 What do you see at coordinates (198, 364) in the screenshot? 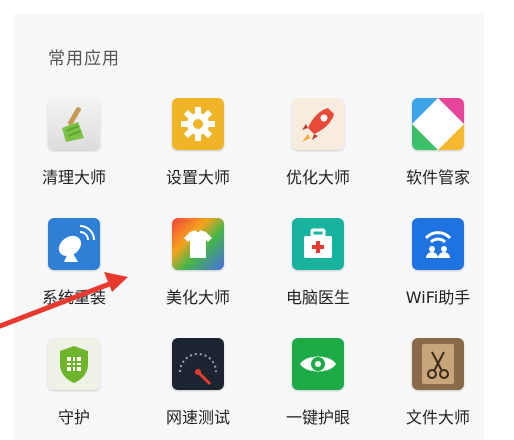
I see `speedometer-icon` at bounding box center [198, 364].